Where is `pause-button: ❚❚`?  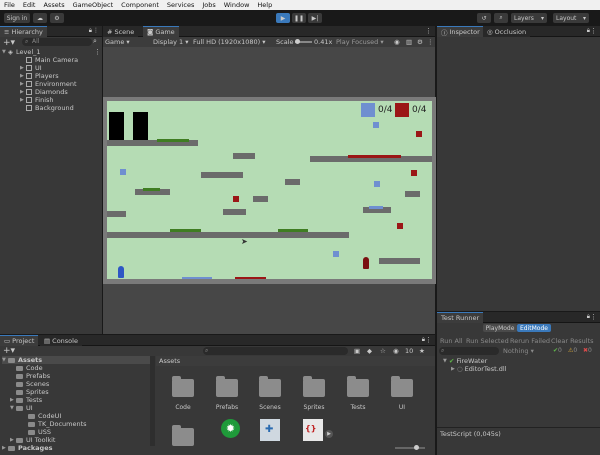
pause-button: ❚❚ is located at coordinates (299, 18).